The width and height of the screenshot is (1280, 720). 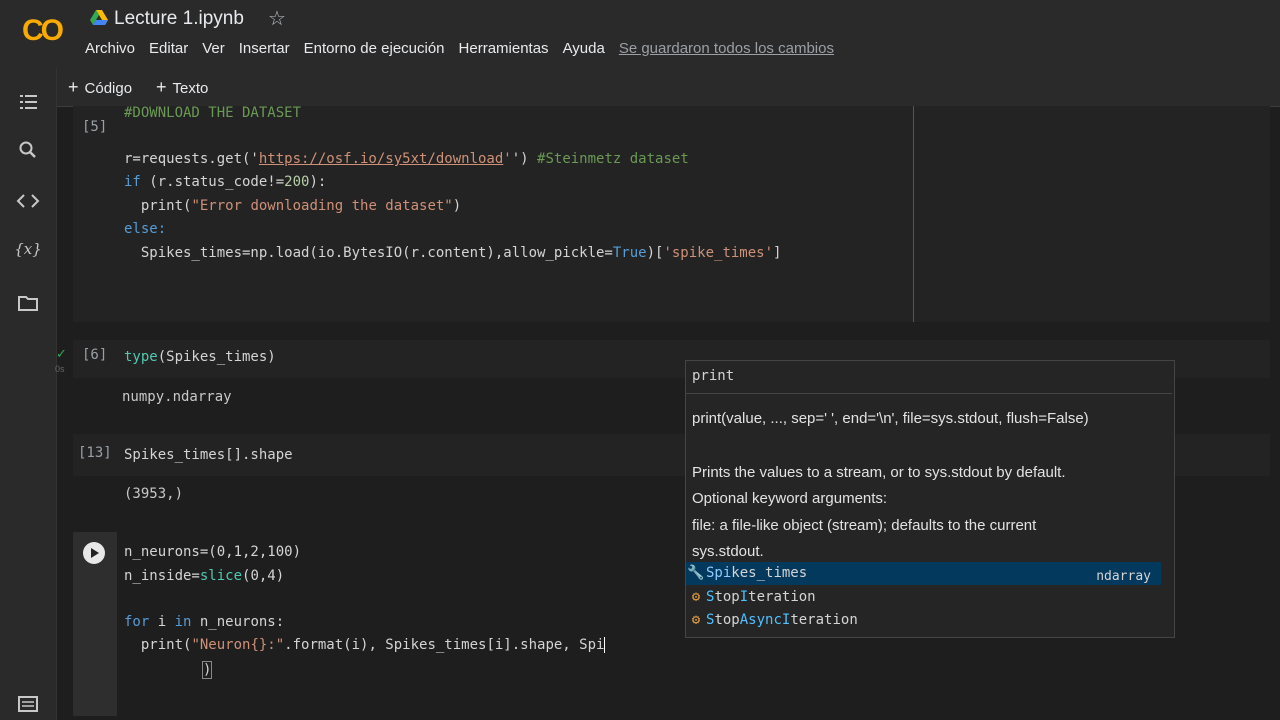 I want to click on add-code-button: + Código, so click(x=100, y=87).